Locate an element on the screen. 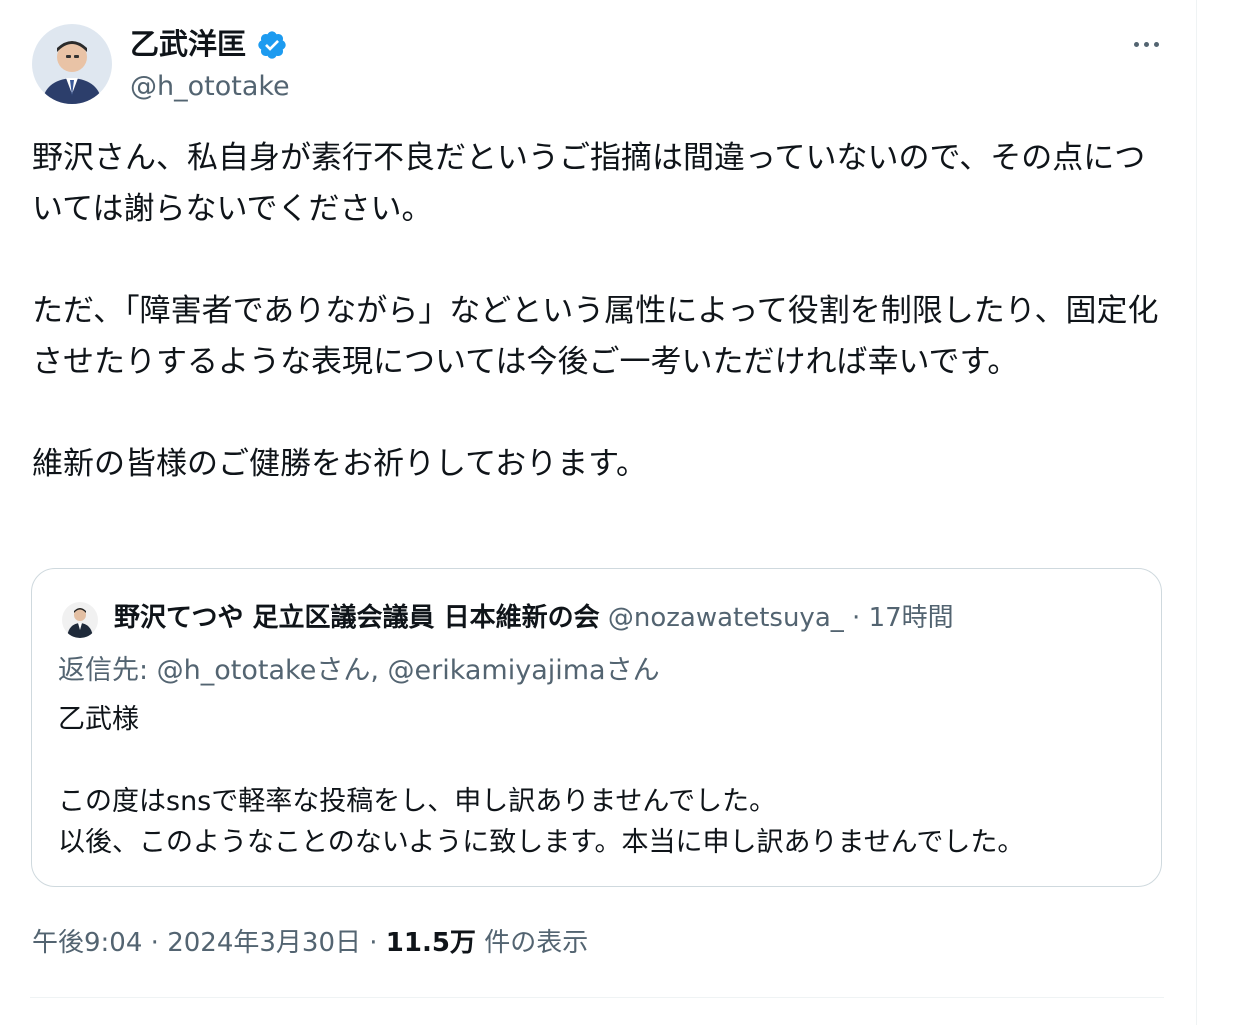 The height and width of the screenshot is (1025, 1236). quoted-line: 以後、このようなことのないように致します。本当に申し訳ありませんでした。 is located at coordinates (541, 842).